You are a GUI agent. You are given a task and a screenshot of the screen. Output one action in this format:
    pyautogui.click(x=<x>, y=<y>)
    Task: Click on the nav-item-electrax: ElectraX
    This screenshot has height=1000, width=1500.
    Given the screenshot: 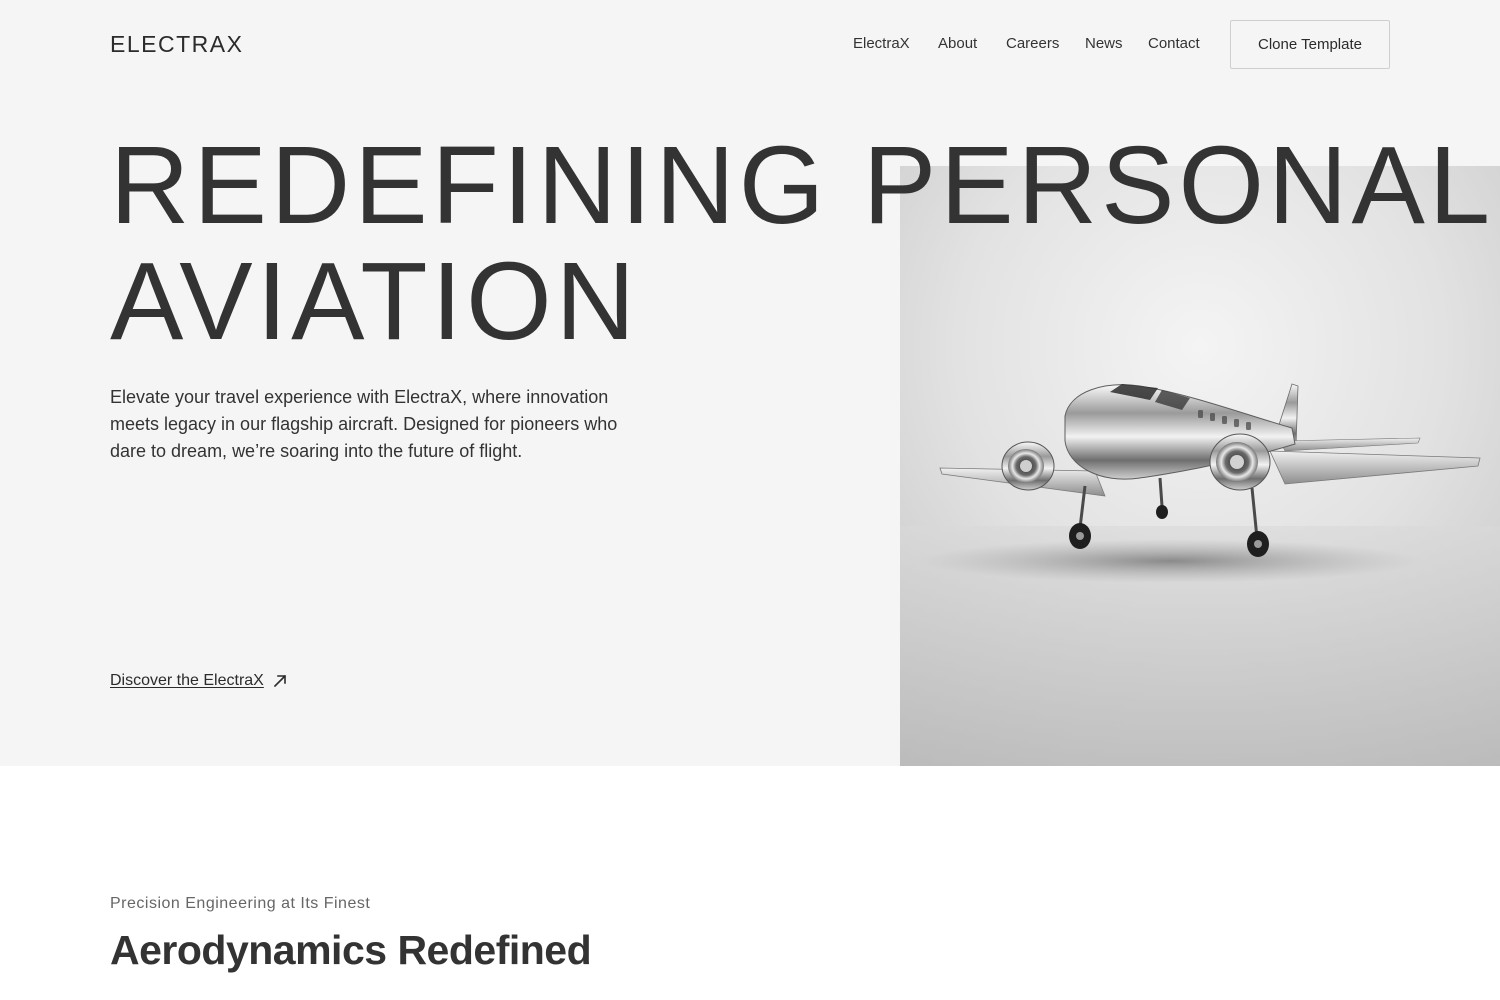 What is the action you would take?
    pyautogui.click(x=881, y=44)
    